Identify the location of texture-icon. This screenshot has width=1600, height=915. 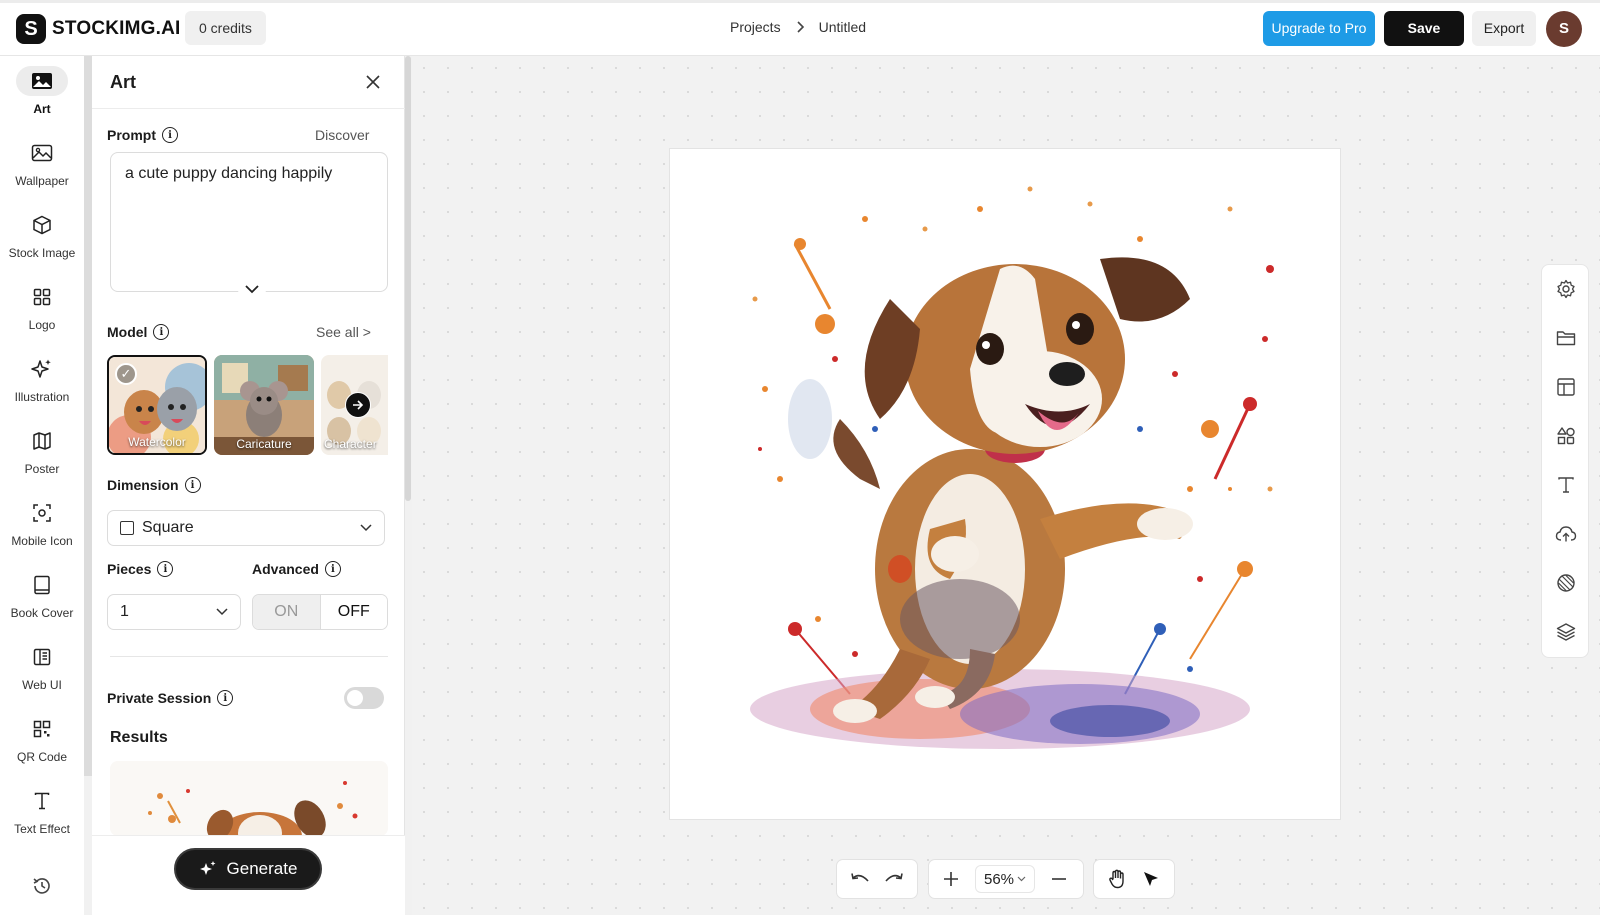
(1566, 583).